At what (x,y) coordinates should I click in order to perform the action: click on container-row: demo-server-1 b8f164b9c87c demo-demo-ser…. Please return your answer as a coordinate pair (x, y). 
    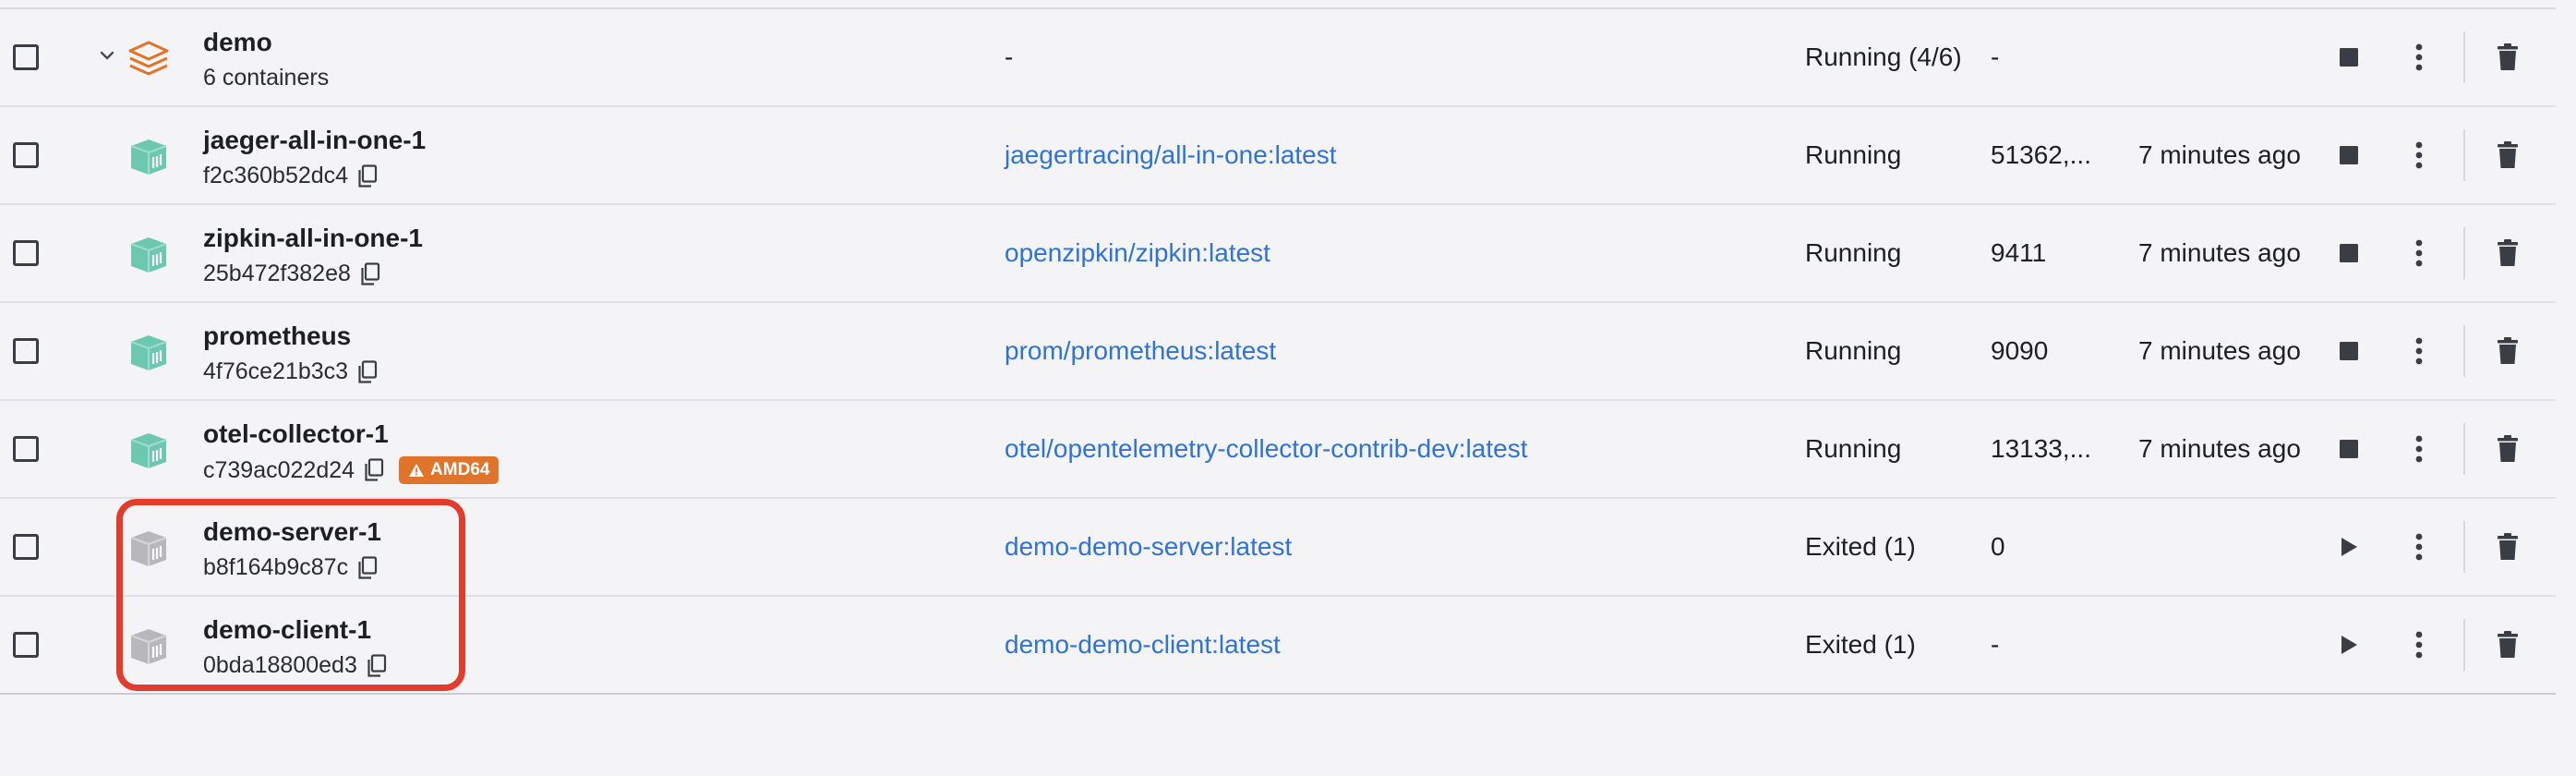
    Looking at the image, I should click on (1278, 548).